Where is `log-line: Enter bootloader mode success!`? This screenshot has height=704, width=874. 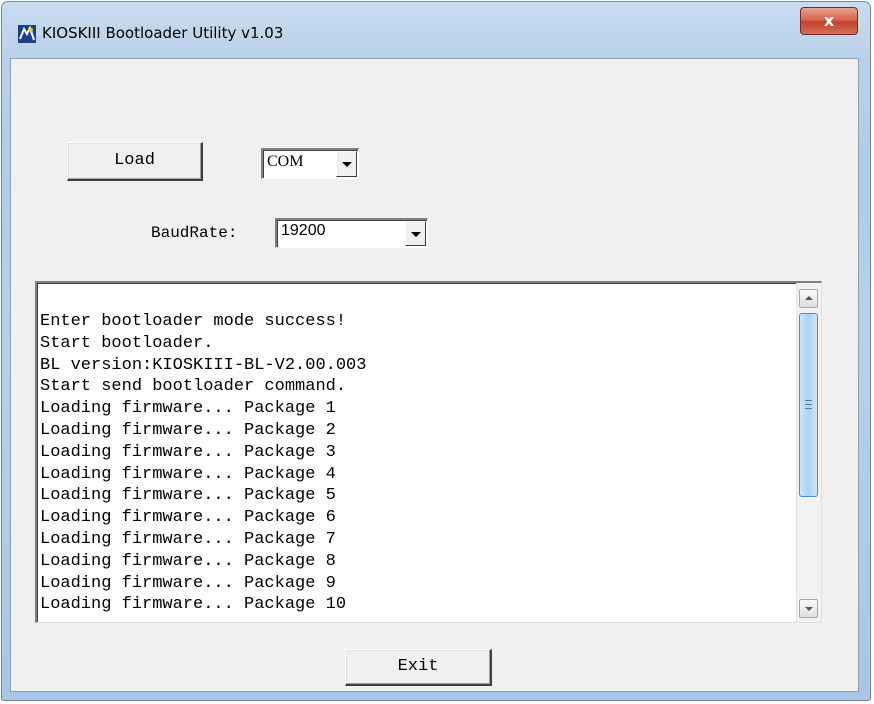
log-line: Enter bootloader mode success! is located at coordinates (193, 321).